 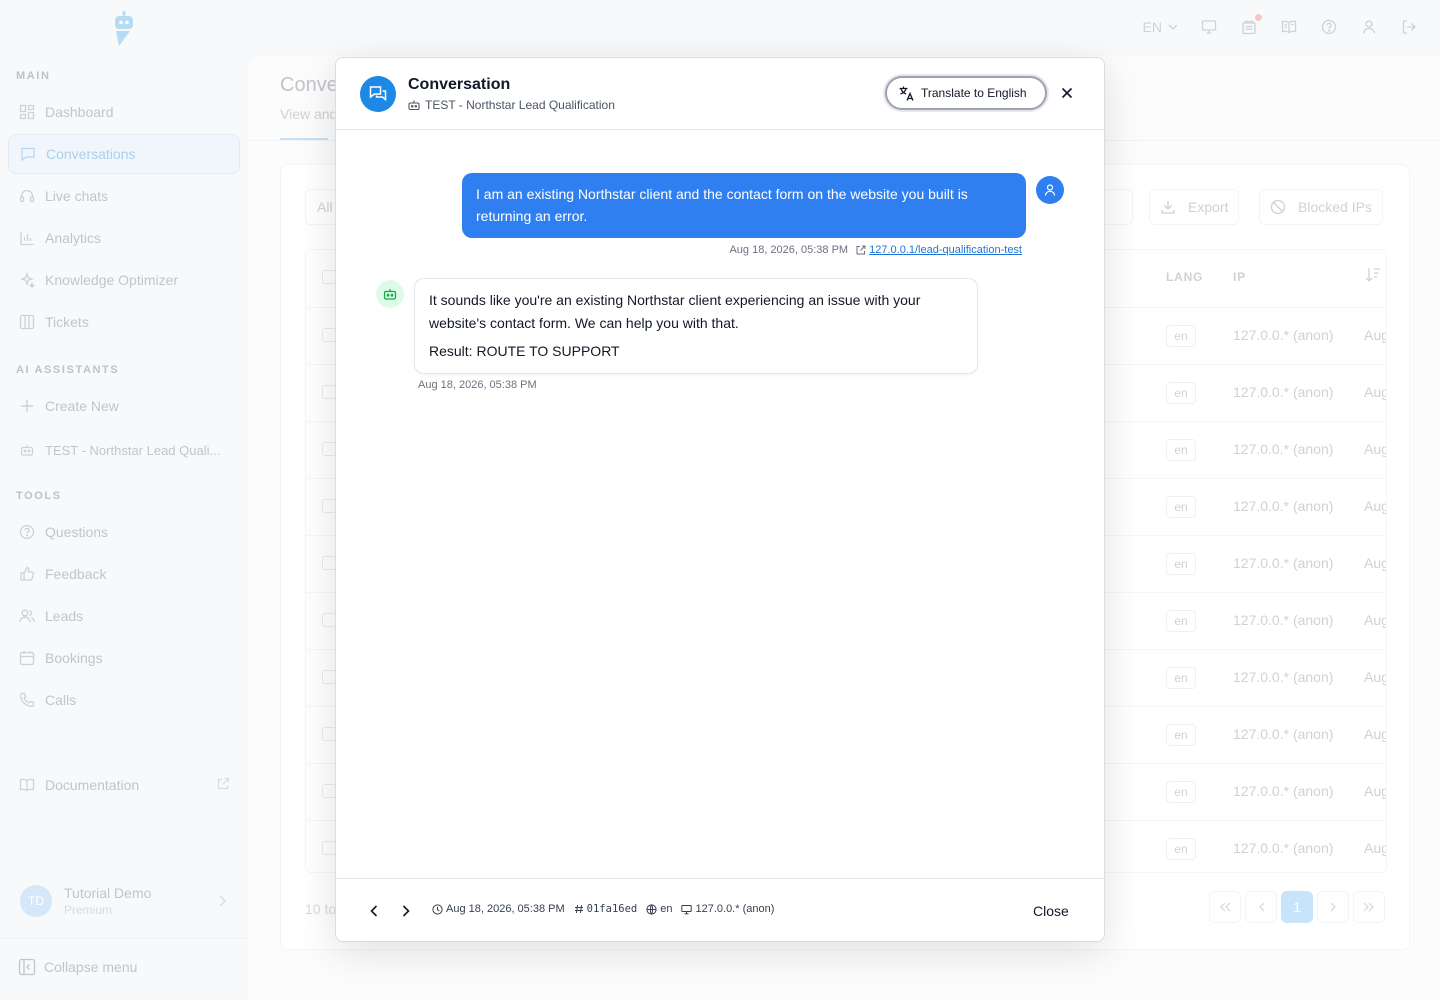 What do you see at coordinates (945, 250) in the screenshot?
I see `source-page-url: 127.0.0.1/lead-qualification-test` at bounding box center [945, 250].